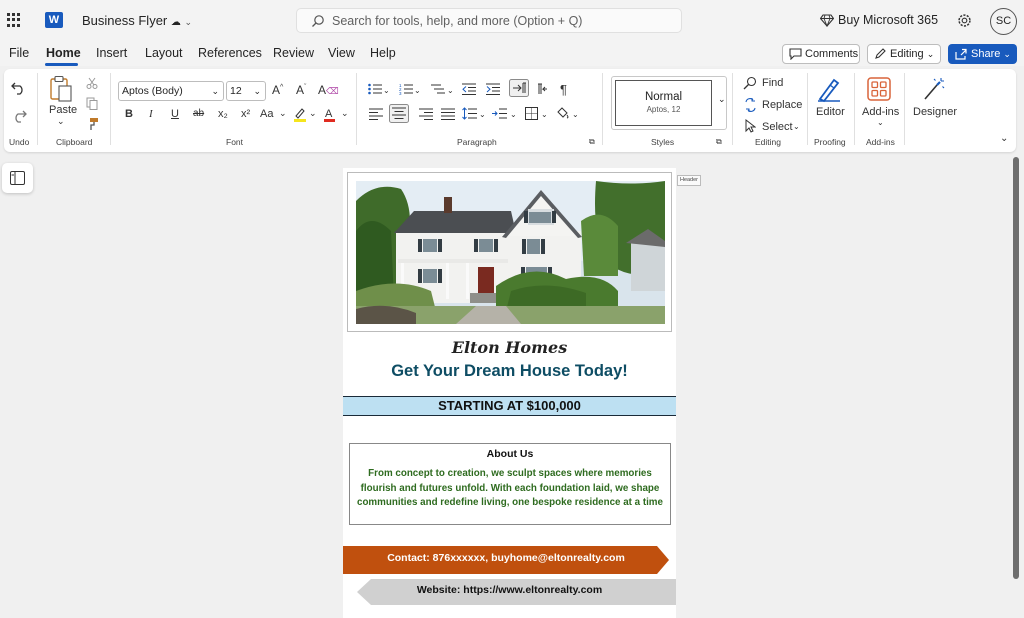 The height and width of the screenshot is (618, 1024). What do you see at coordinates (245, 114) in the screenshot?
I see `superscript-button: x²` at bounding box center [245, 114].